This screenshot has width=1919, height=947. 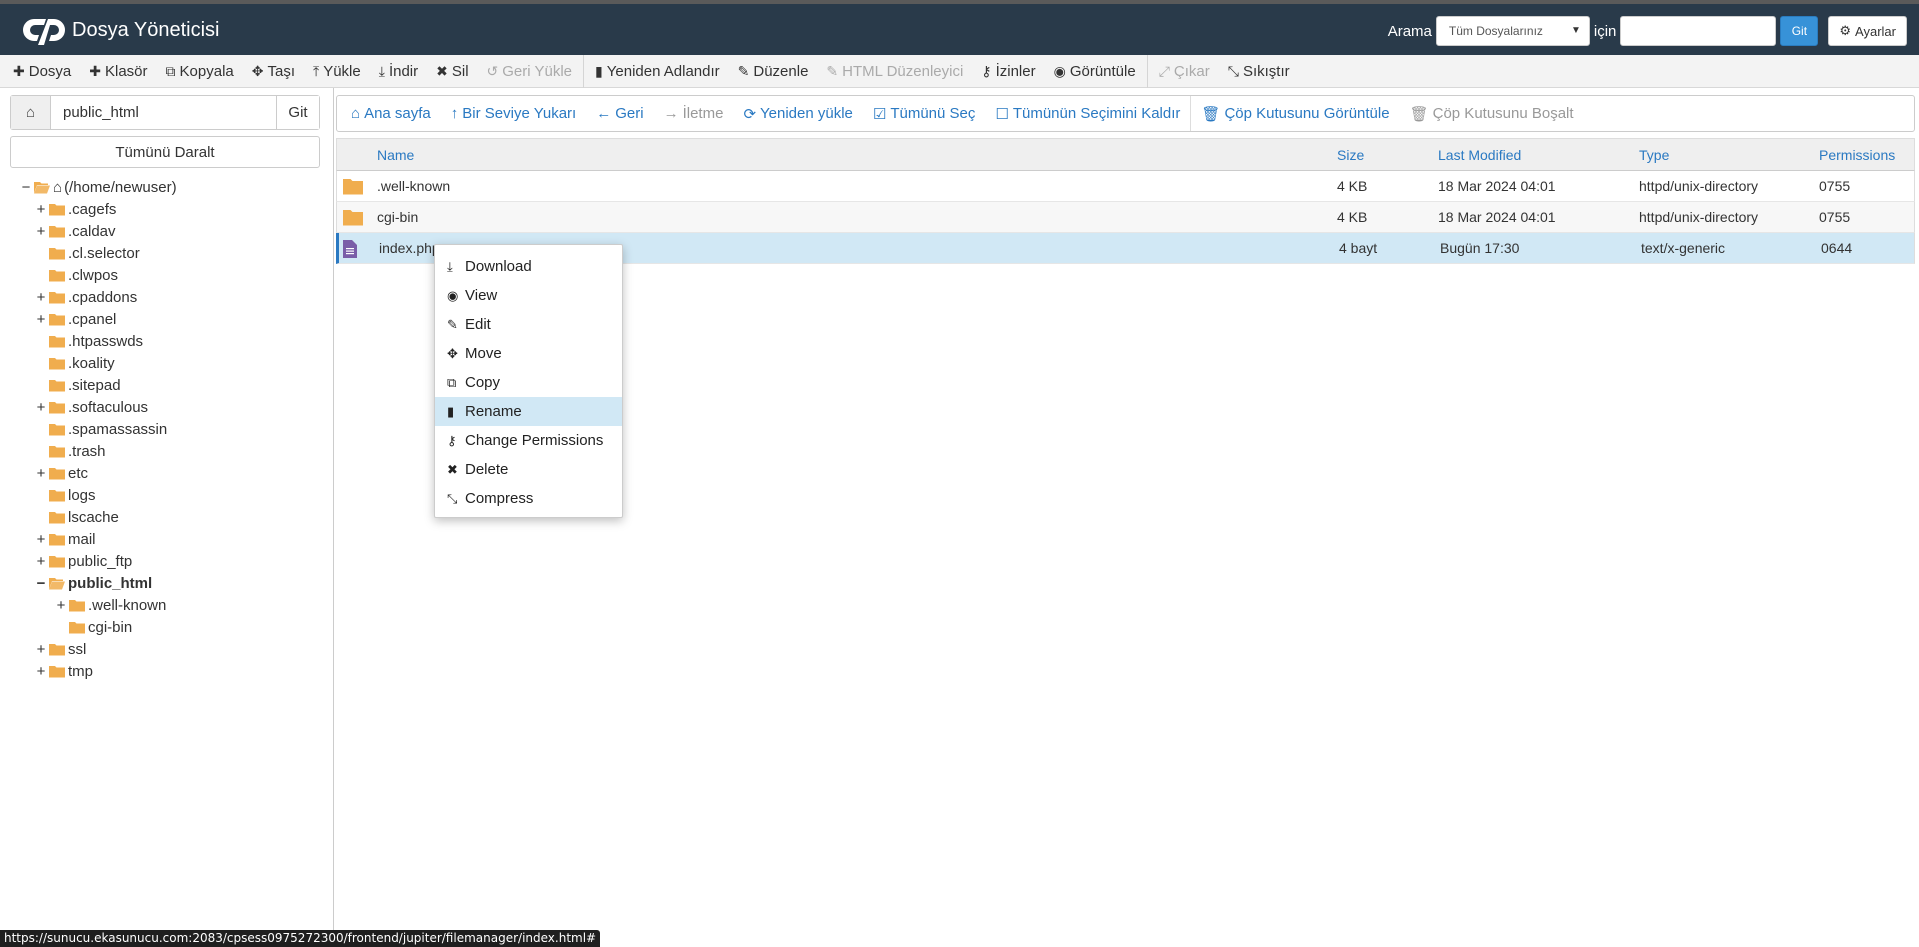 What do you see at coordinates (528, 324) in the screenshot?
I see `context-edit-item: ✎ Edit` at bounding box center [528, 324].